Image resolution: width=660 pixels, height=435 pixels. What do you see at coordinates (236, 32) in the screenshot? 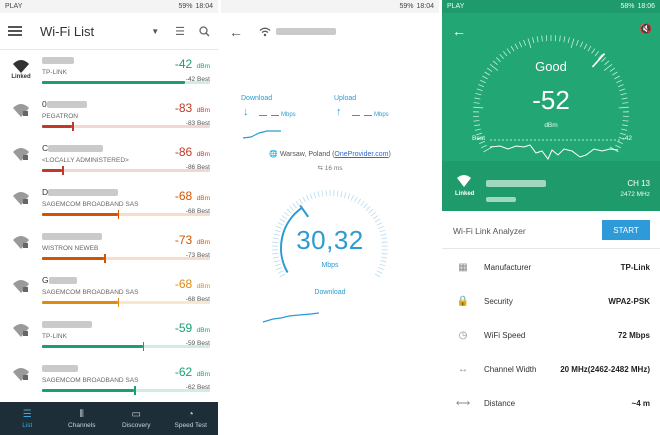
I see `back-arrow-icon: ←` at bounding box center [236, 32].